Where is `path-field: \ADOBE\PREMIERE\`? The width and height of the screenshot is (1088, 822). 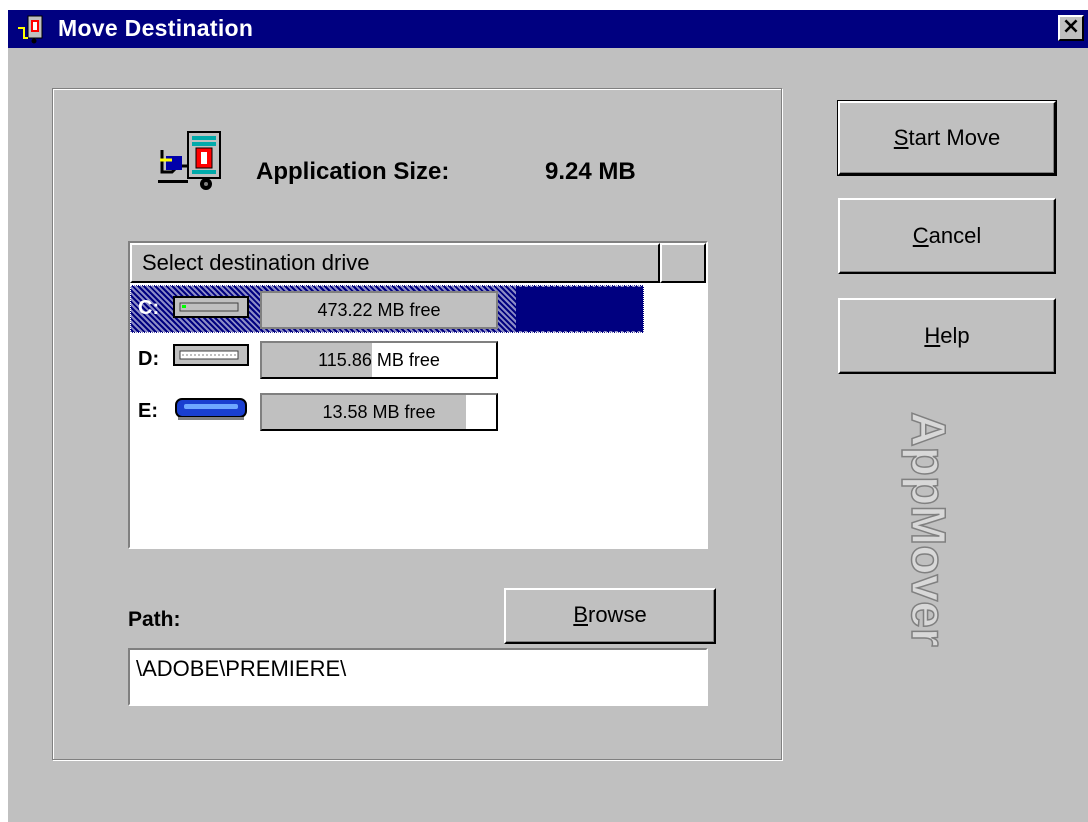
path-field: \ADOBE\PREMIERE\ is located at coordinates (418, 677).